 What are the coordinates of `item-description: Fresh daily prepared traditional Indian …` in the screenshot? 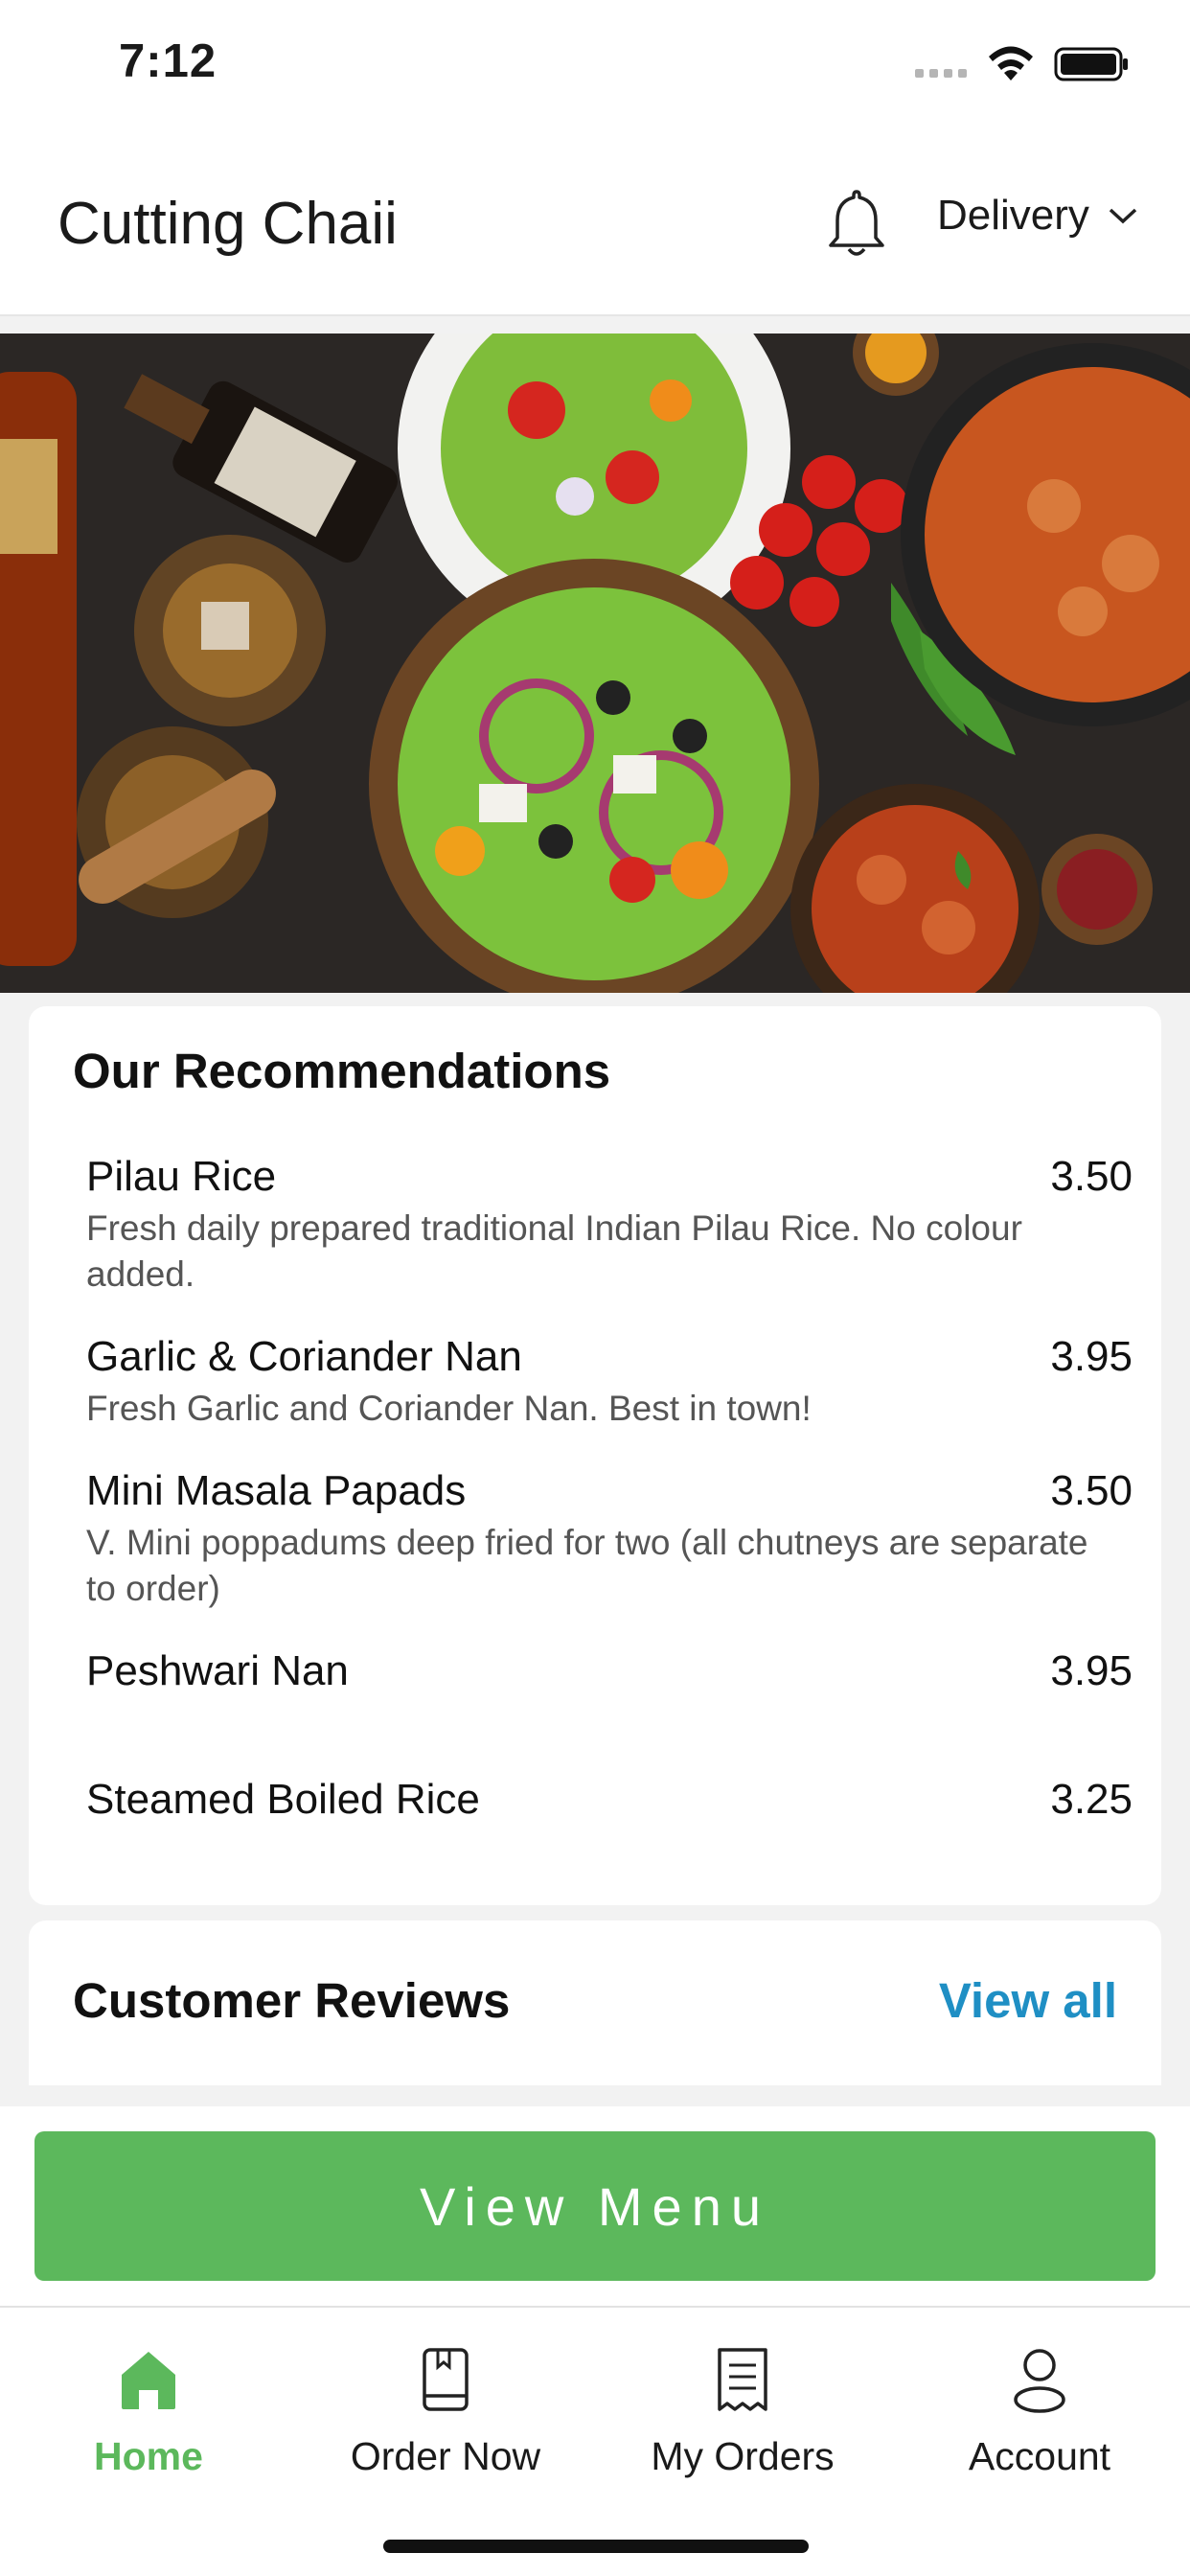 It's located at (554, 1251).